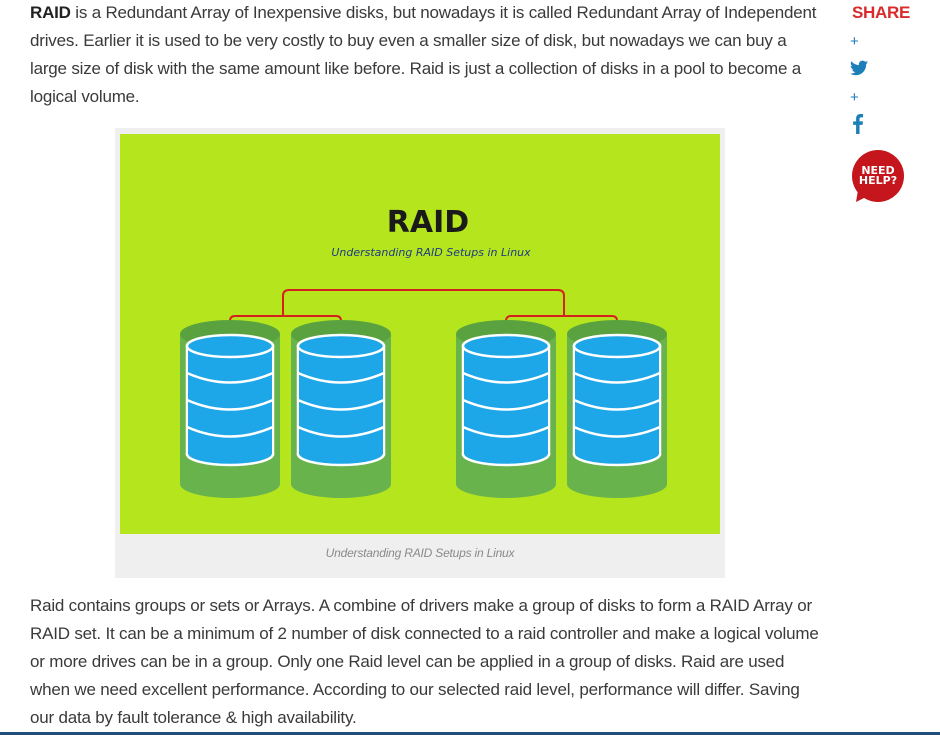 This screenshot has width=940, height=735. I want to click on need-help-line2: HELP?, so click(878, 180).